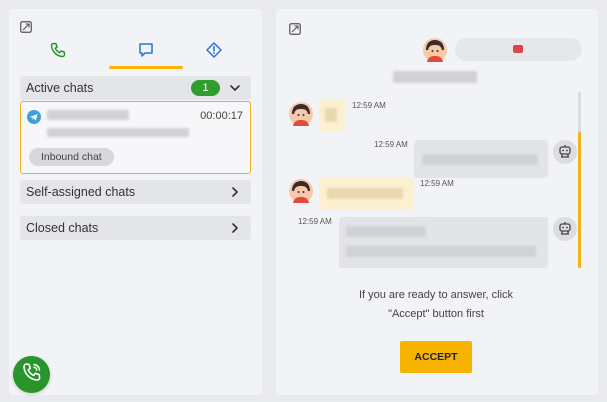 This screenshot has width=607, height=402. What do you see at coordinates (118, 132) in the screenshot?
I see `message-preview-redacted` at bounding box center [118, 132].